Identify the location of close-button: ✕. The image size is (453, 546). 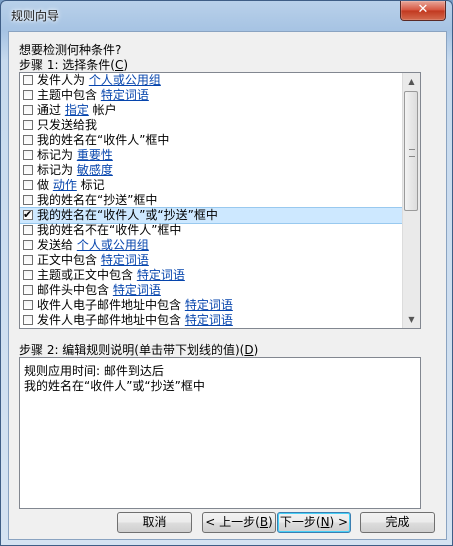
(423, 11).